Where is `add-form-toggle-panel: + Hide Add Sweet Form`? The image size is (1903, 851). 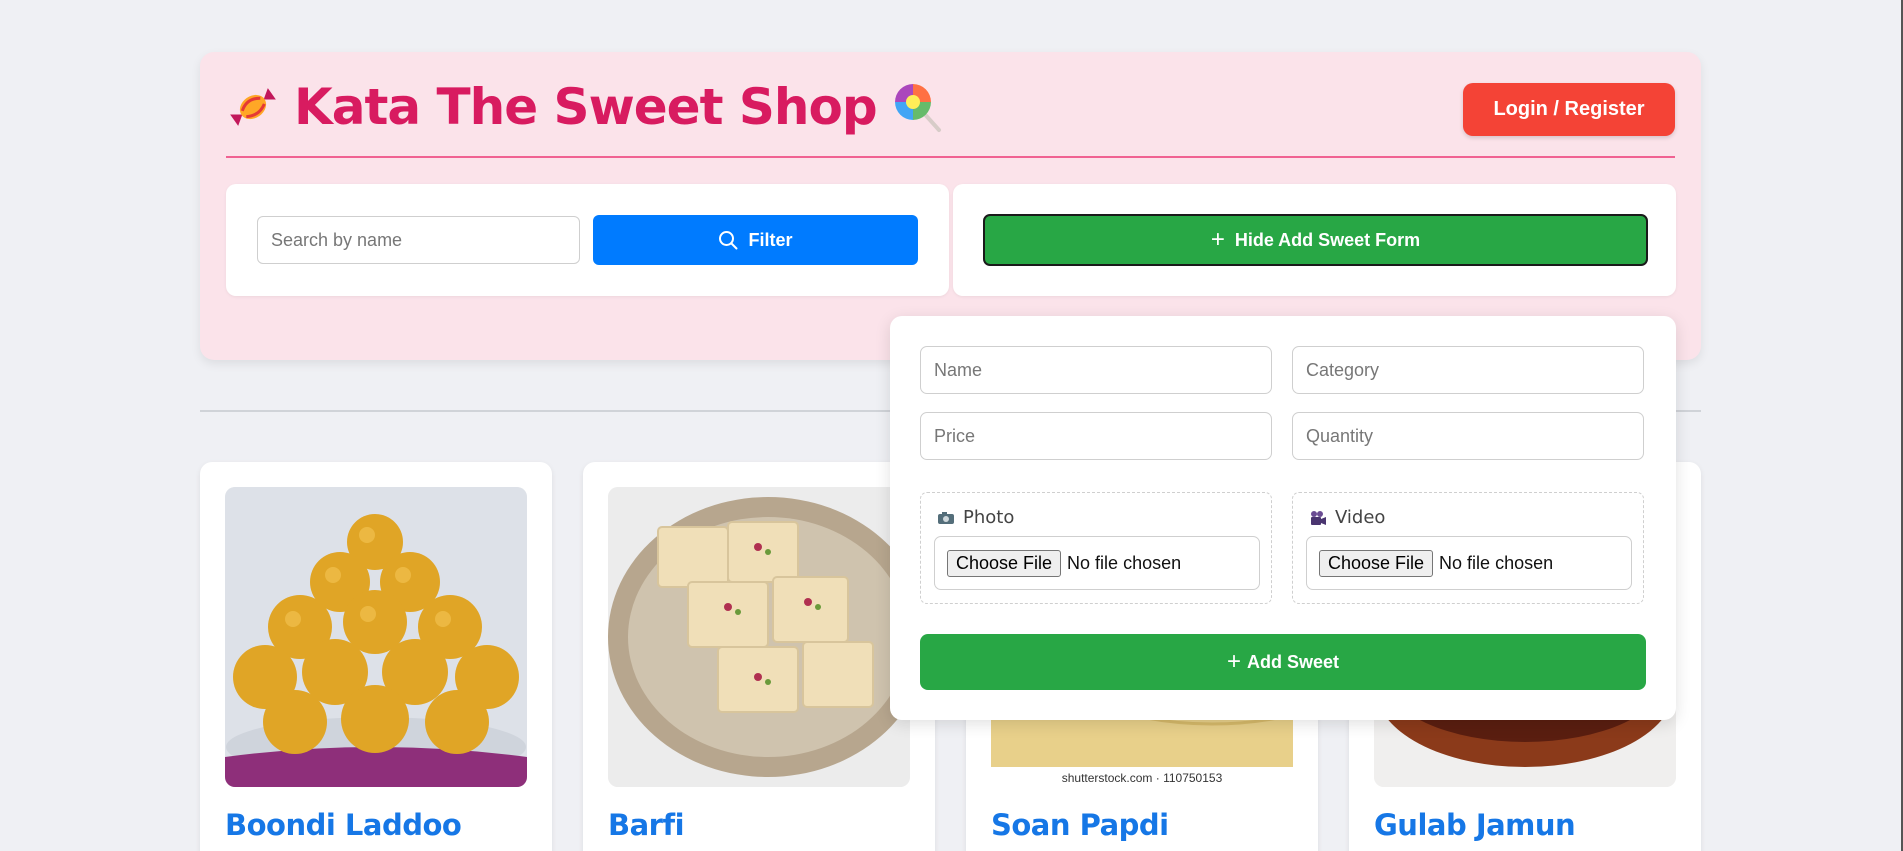
add-form-toggle-panel: + Hide Add Sweet Form is located at coordinates (1314, 240).